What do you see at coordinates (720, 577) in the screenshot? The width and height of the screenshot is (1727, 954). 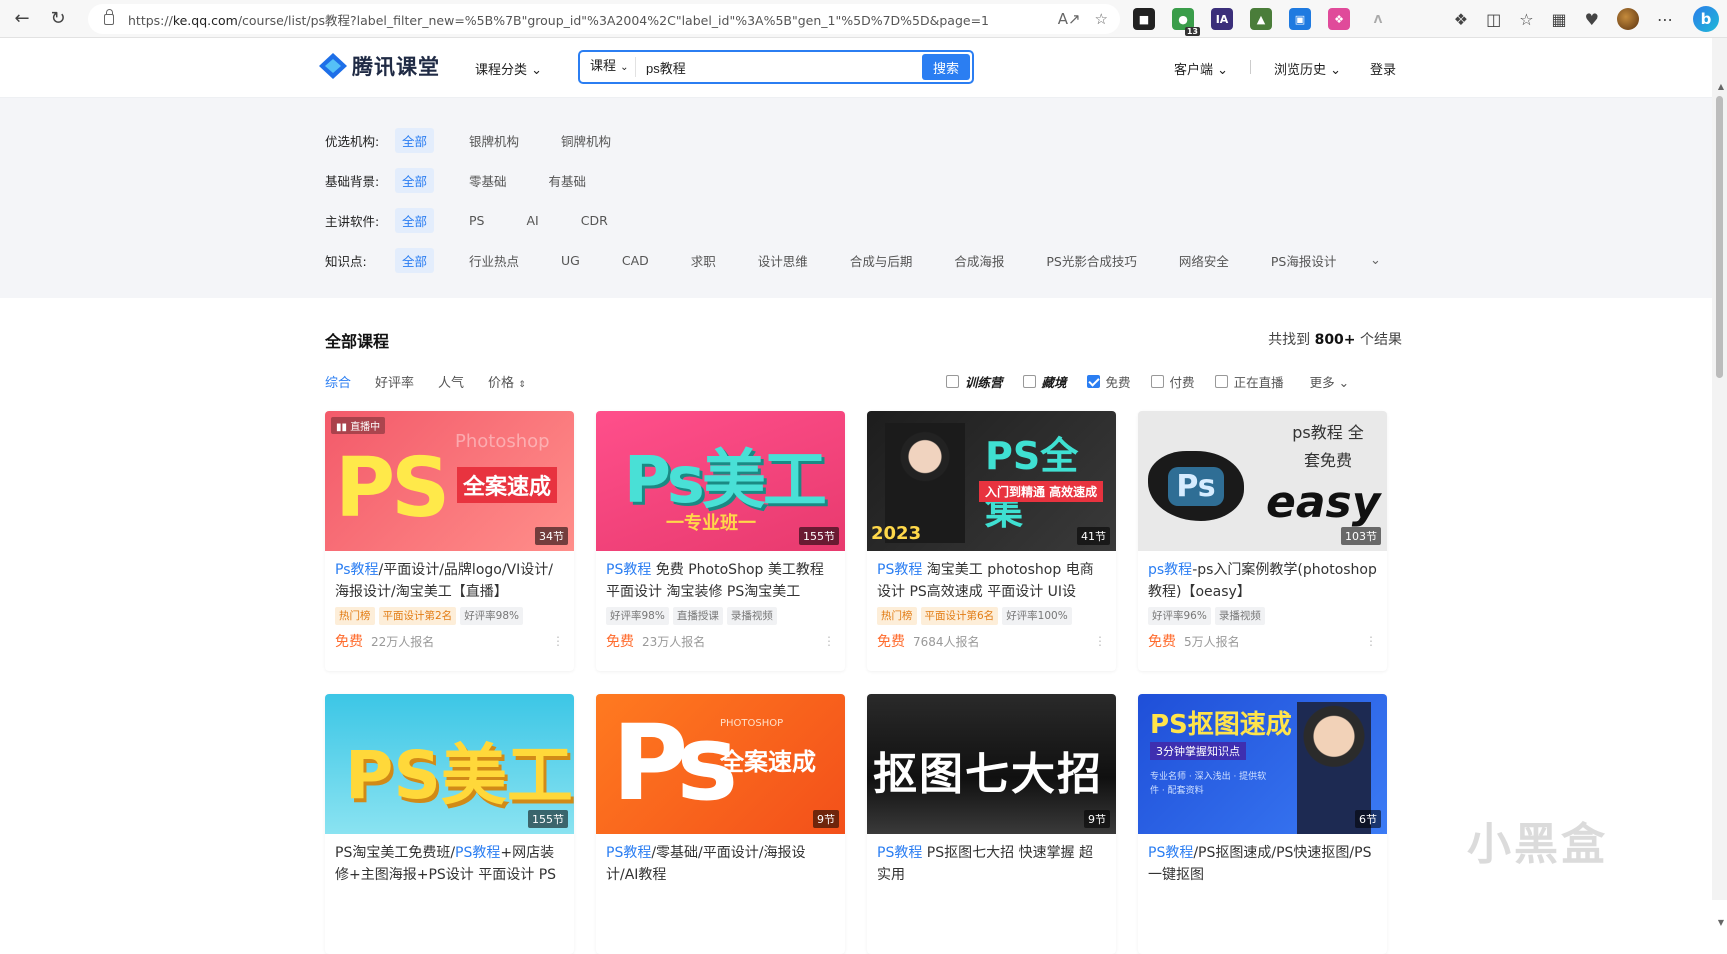 I see `course-title: PS教程 免费 PhotoShop 美工教程 平面设计 淘宝装修 PS淘宝美工` at bounding box center [720, 577].